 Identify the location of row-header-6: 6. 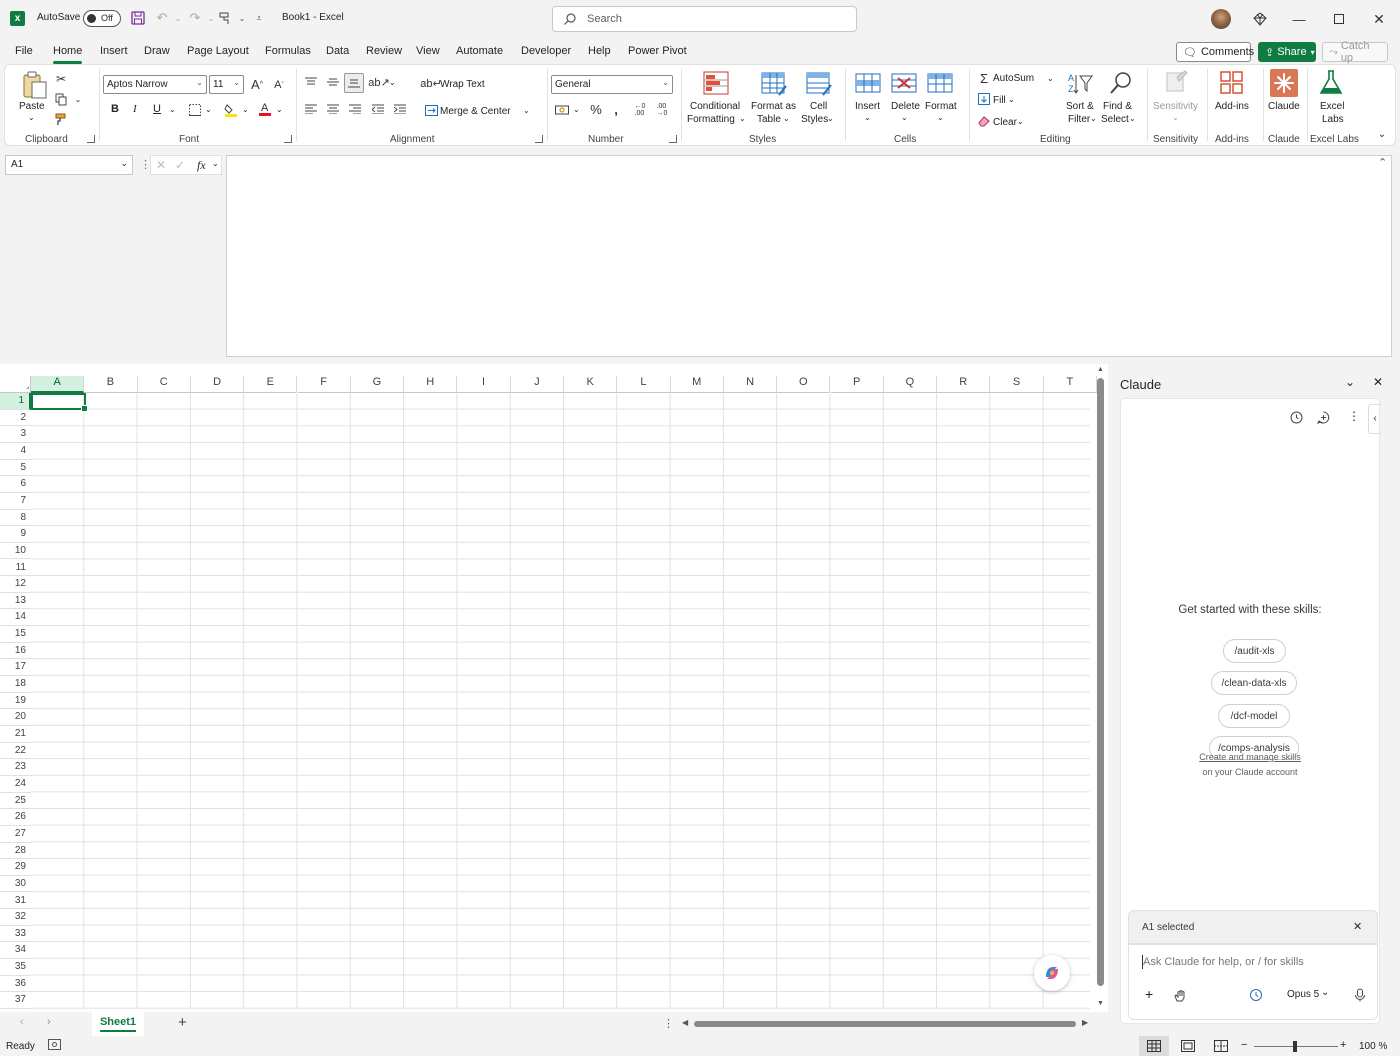
(15, 484).